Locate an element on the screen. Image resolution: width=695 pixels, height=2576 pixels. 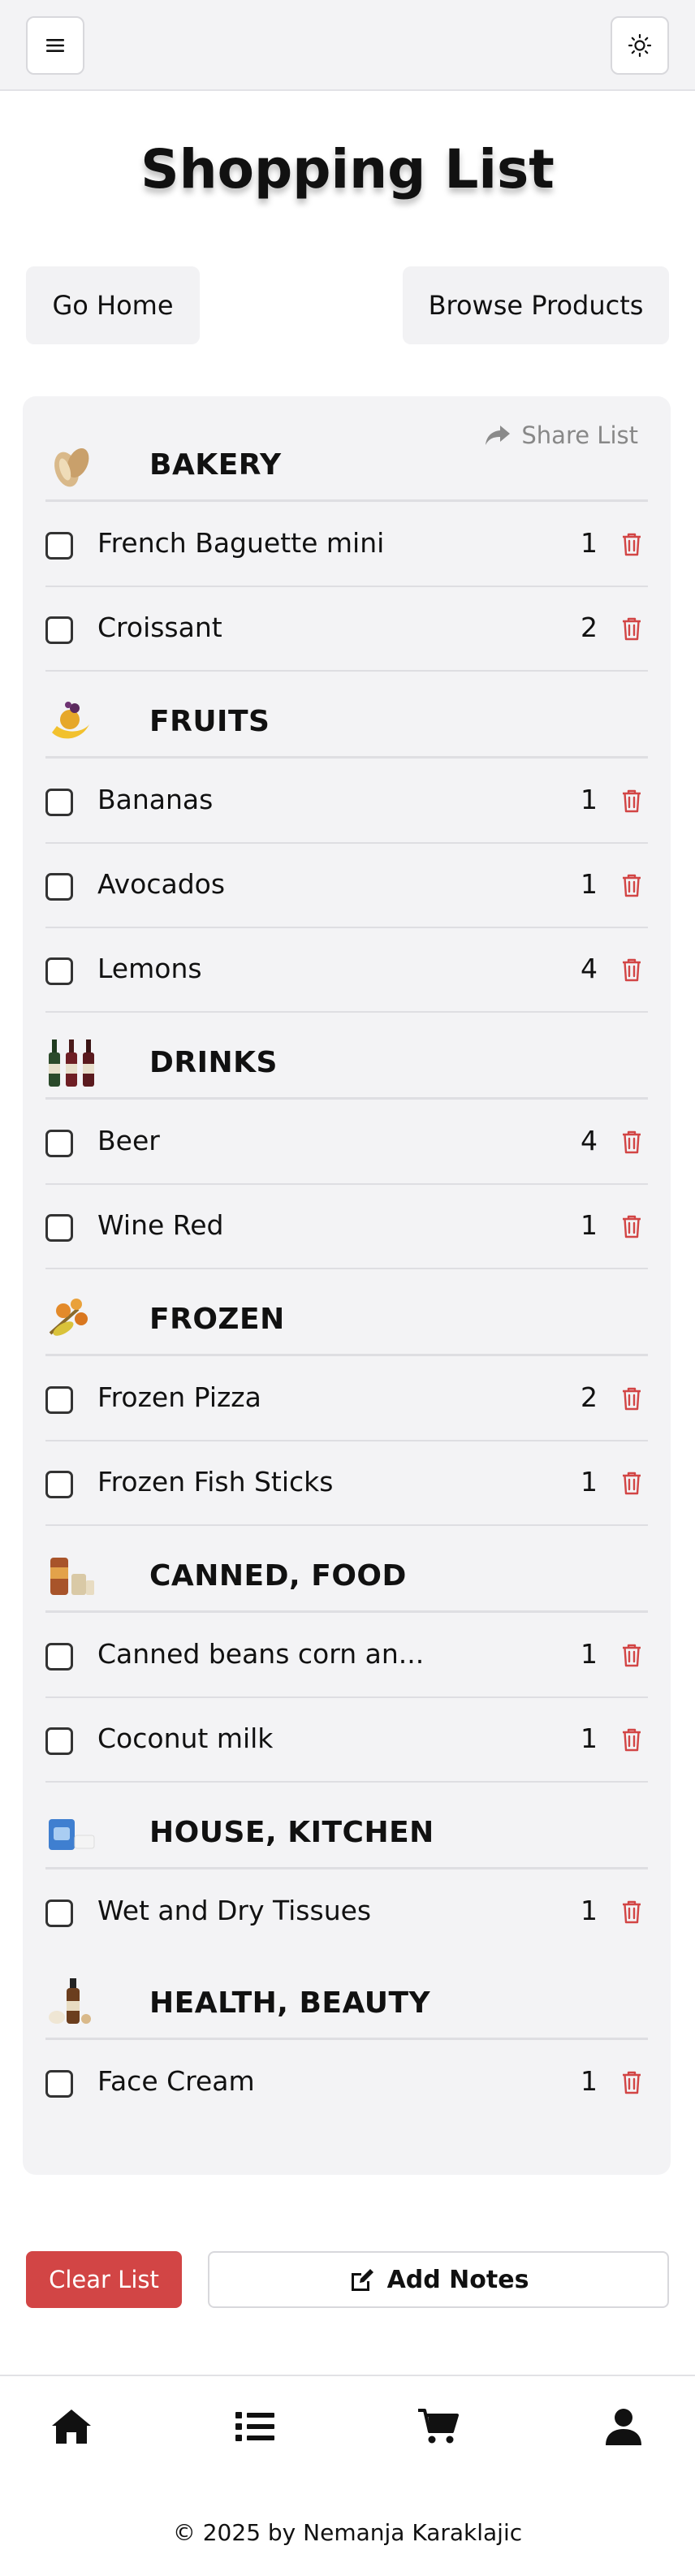
list-item: Avocados 1 is located at coordinates (346, 886).